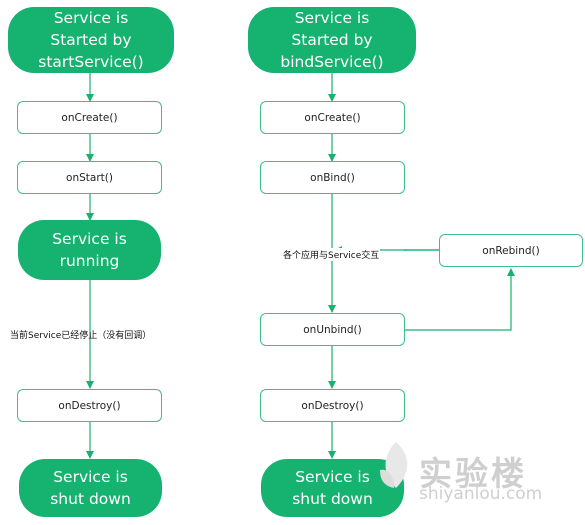  Describe the element at coordinates (332, 117) in the screenshot. I see `right-oncreate-node: onCreate()` at that location.